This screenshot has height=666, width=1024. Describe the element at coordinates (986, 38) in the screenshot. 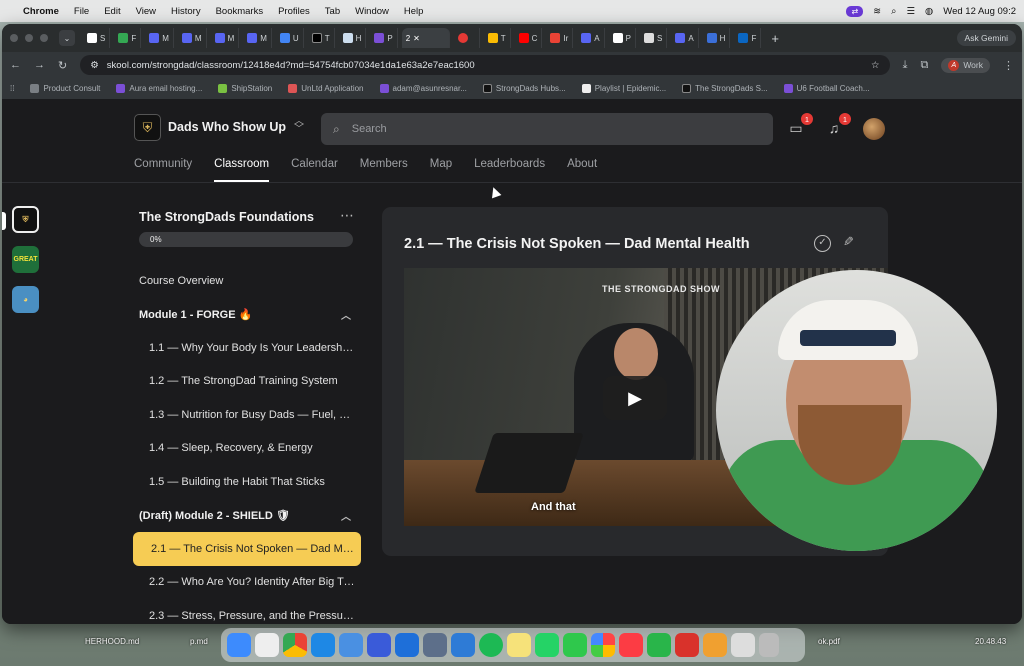

I see `ask-gemini-button: Ask Gemini` at that location.